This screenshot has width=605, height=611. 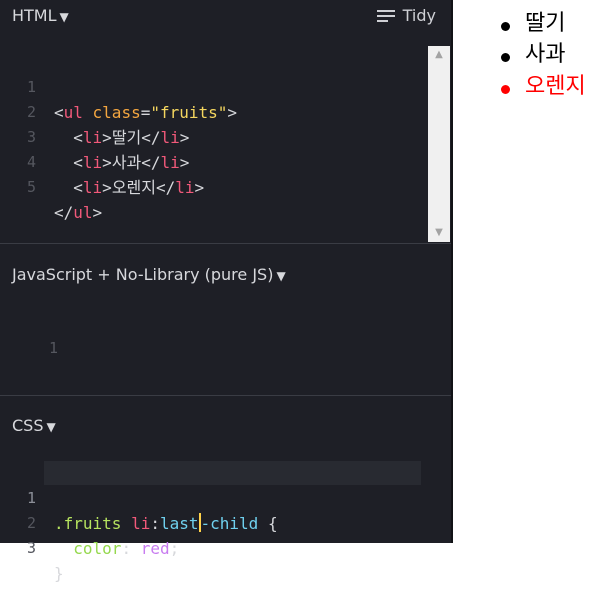 I want to click on code-text: .fruits li:last -child {, so click(x=166, y=523).